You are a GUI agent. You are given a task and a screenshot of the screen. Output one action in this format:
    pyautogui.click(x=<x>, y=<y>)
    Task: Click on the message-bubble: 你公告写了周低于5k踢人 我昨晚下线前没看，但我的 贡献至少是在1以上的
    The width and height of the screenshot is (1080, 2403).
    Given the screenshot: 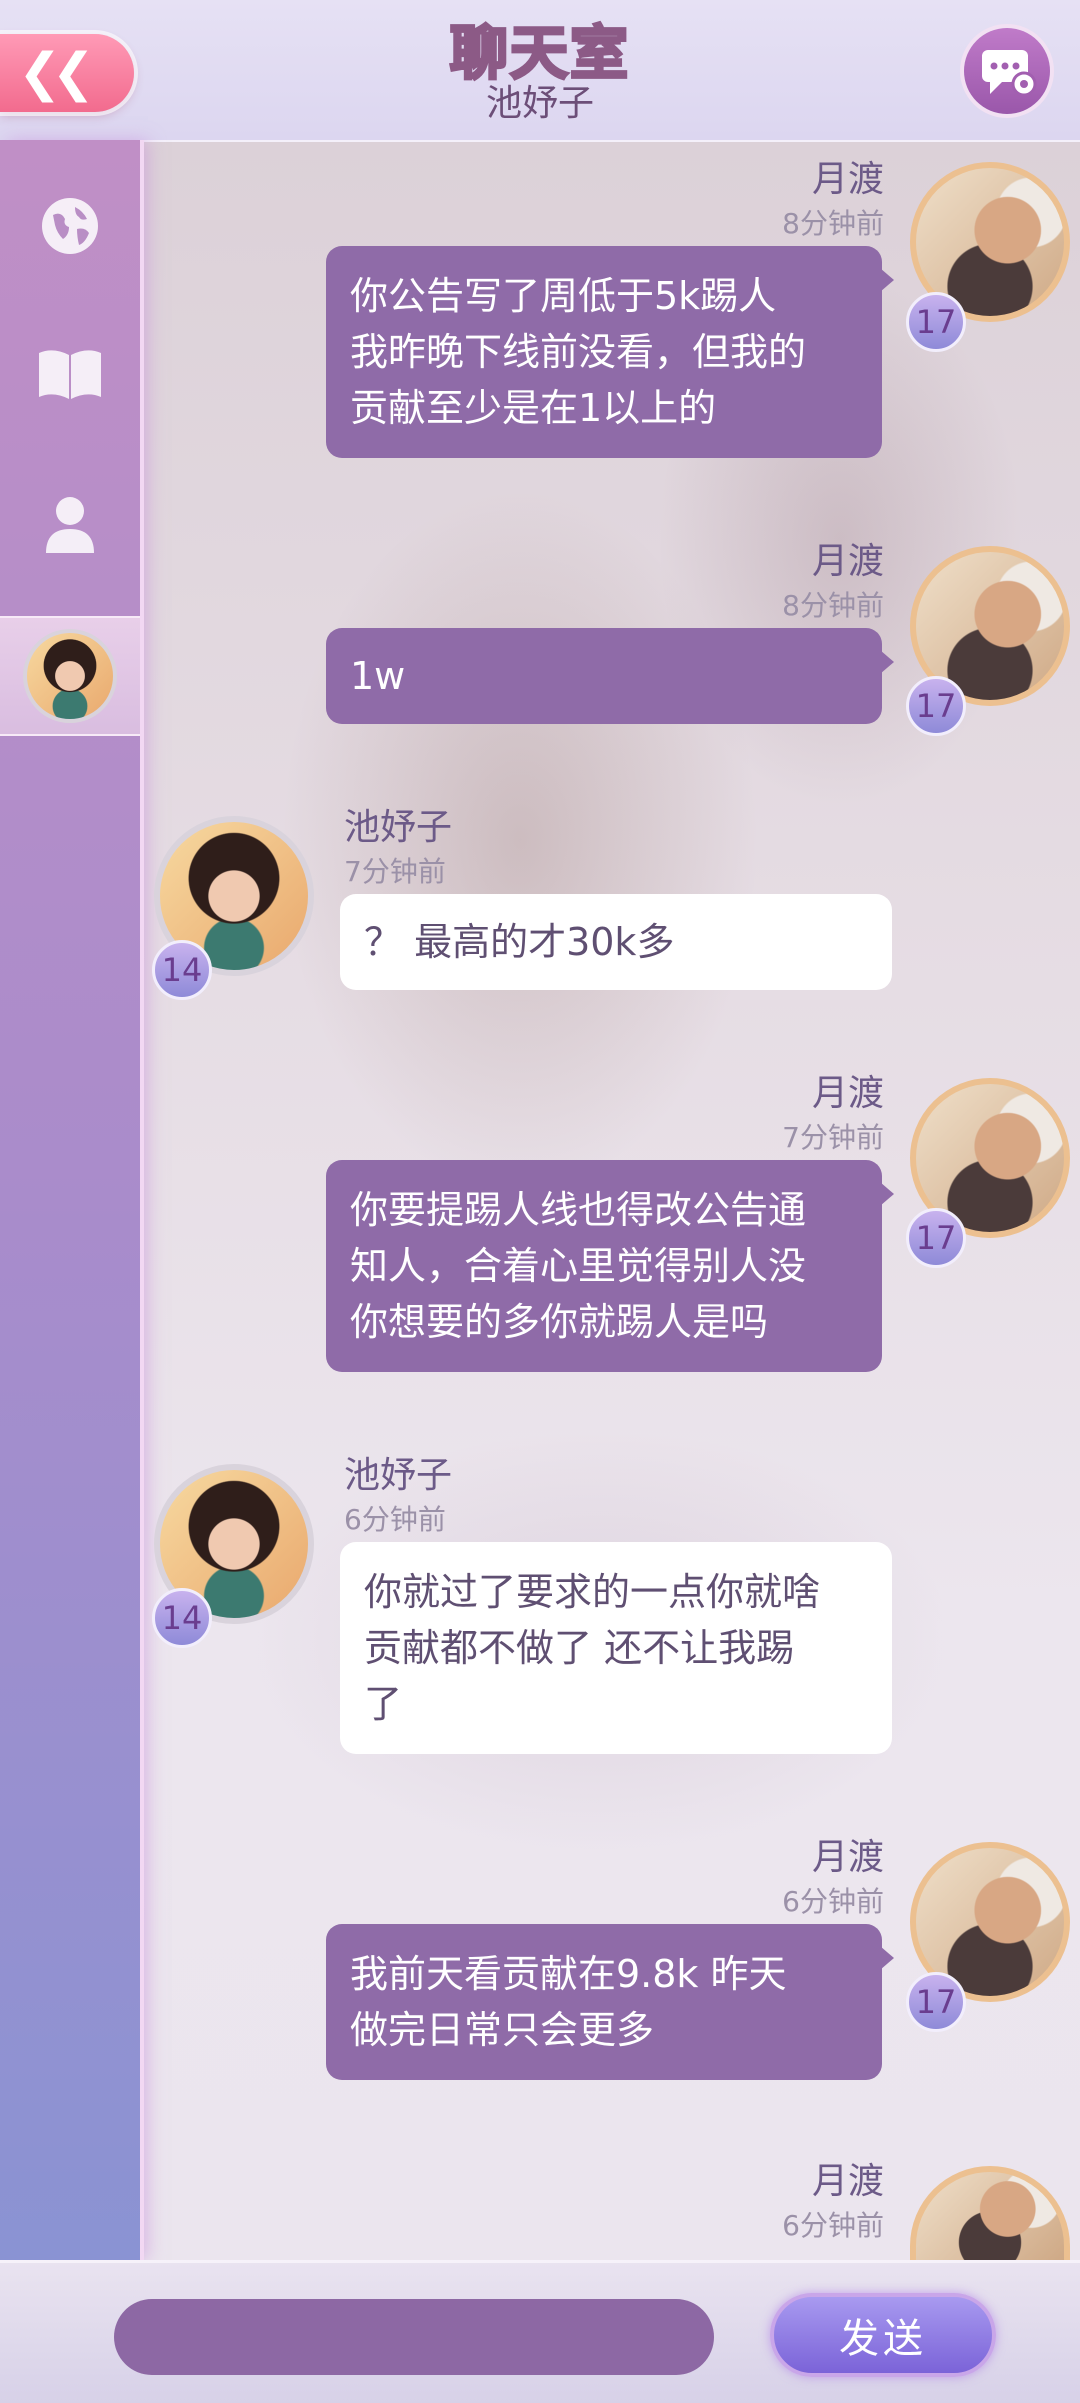 What is the action you would take?
    pyautogui.click(x=610, y=352)
    